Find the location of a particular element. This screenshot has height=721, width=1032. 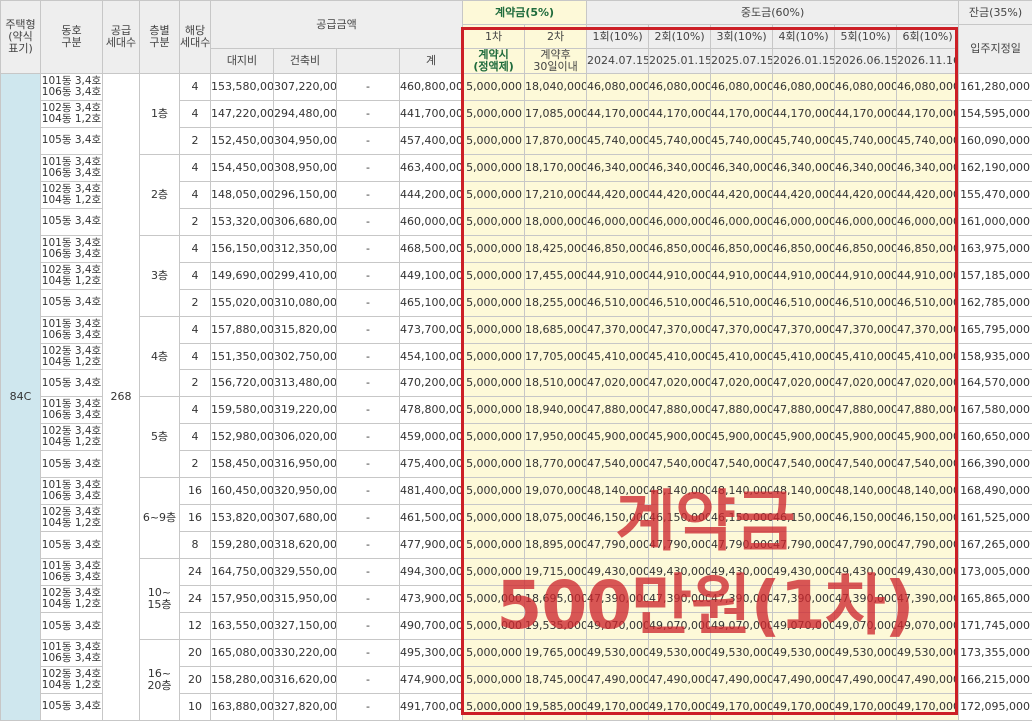

deposit-2-cell: 18,255,000 is located at coordinates (556, 302).